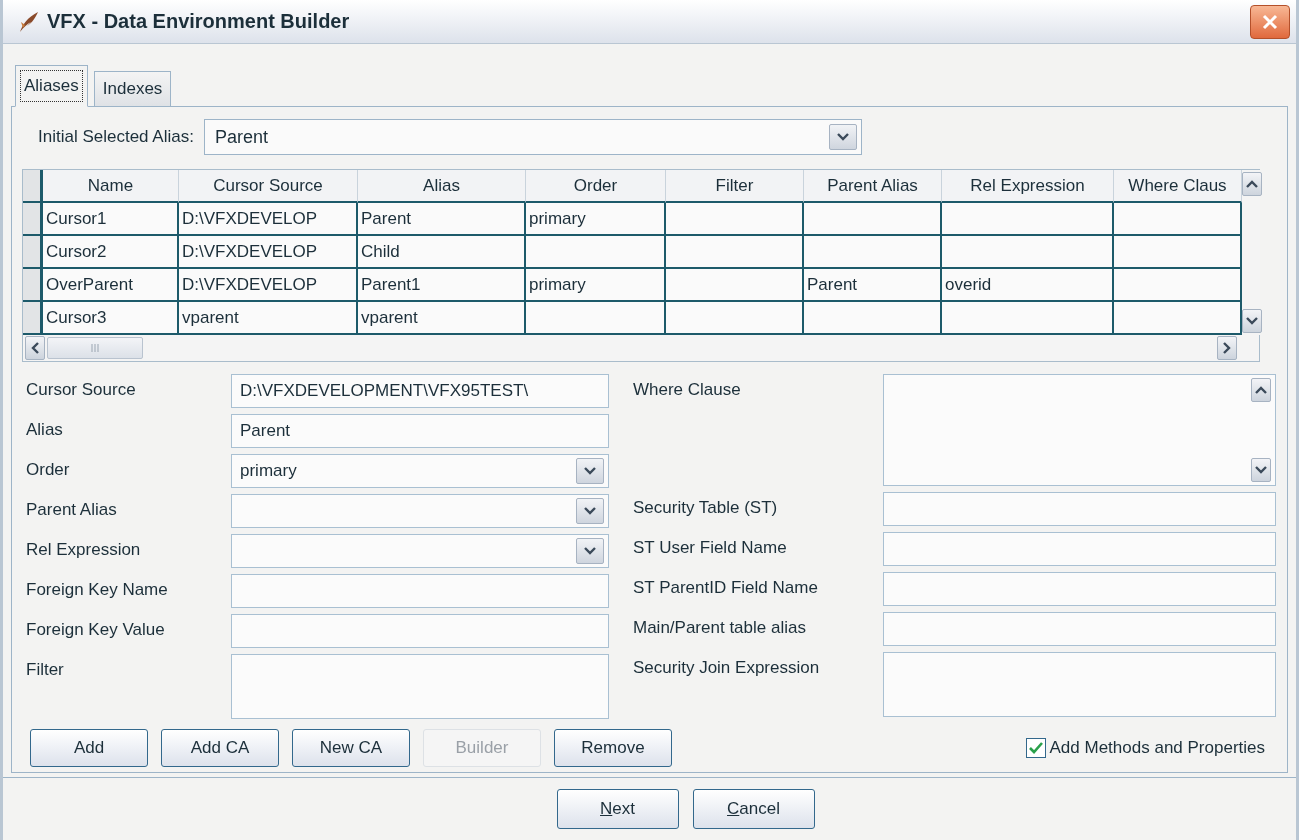 The height and width of the screenshot is (840, 1299). I want to click on close-icon, so click(1270, 21).